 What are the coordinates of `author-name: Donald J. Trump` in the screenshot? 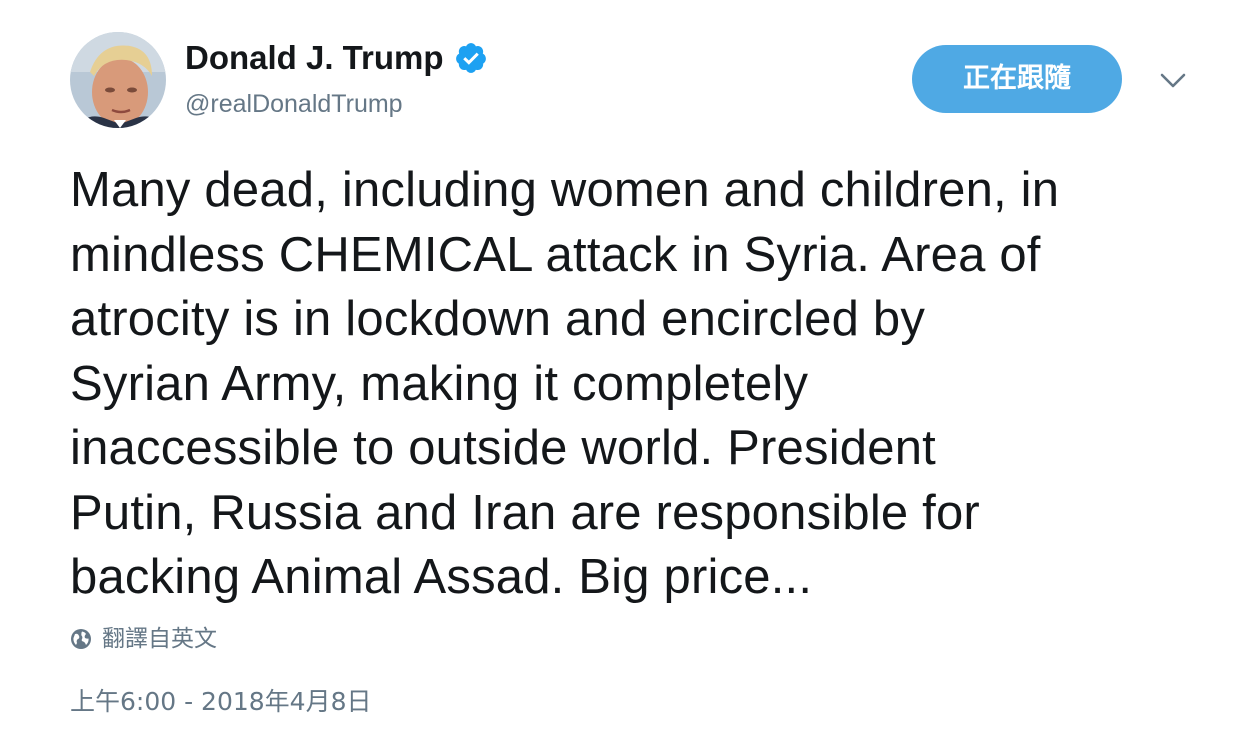 It's located at (336, 58).